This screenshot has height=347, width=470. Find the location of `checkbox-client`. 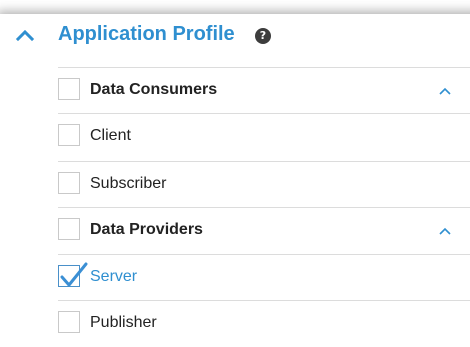

checkbox-client is located at coordinates (69, 135).